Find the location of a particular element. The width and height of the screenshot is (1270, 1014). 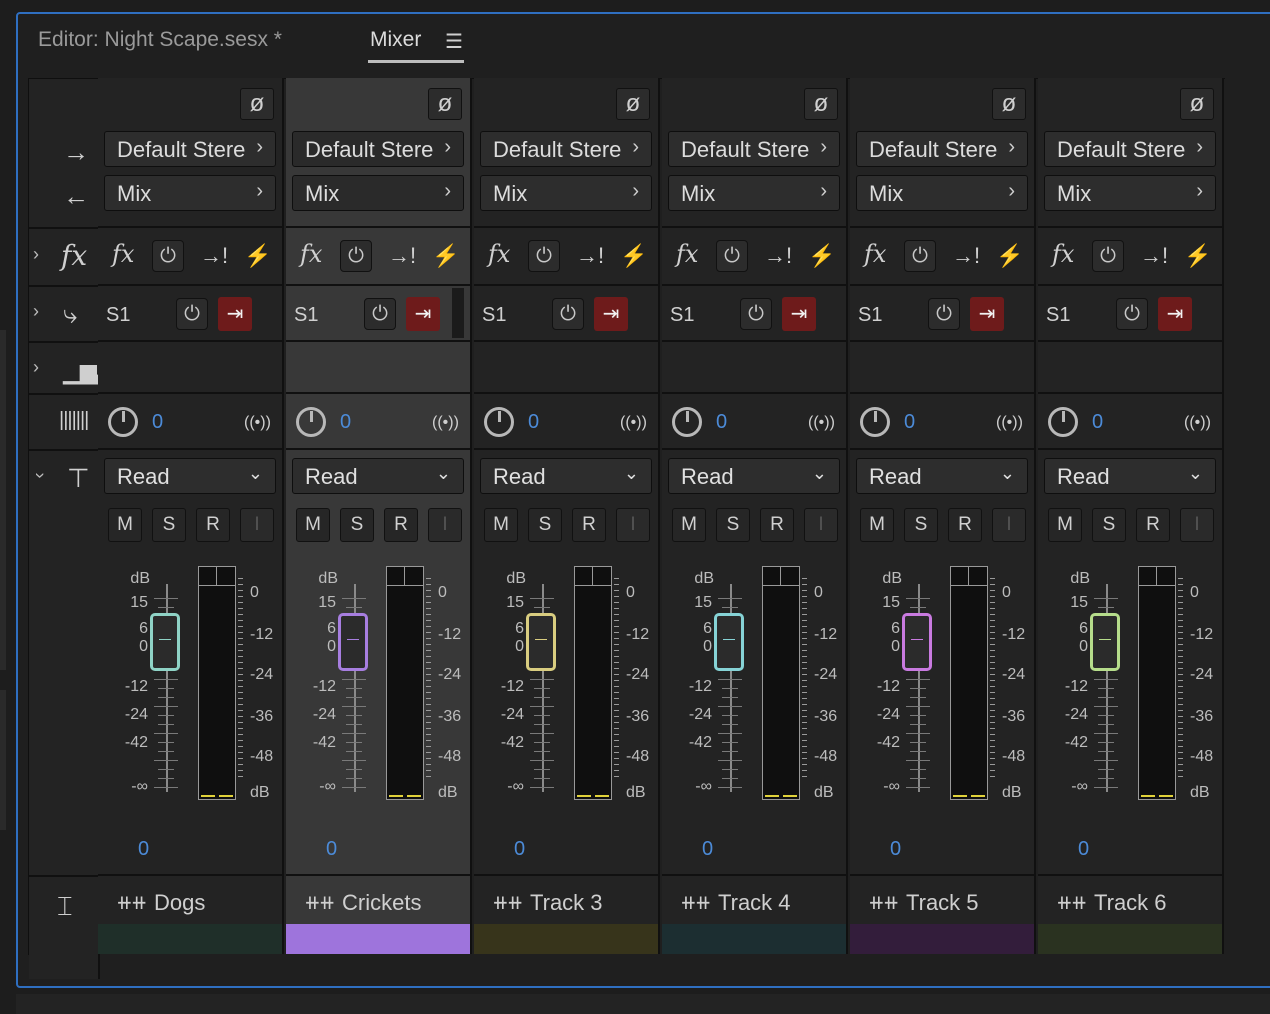

expand-effects-chevron-icon: › is located at coordinates (36, 254).